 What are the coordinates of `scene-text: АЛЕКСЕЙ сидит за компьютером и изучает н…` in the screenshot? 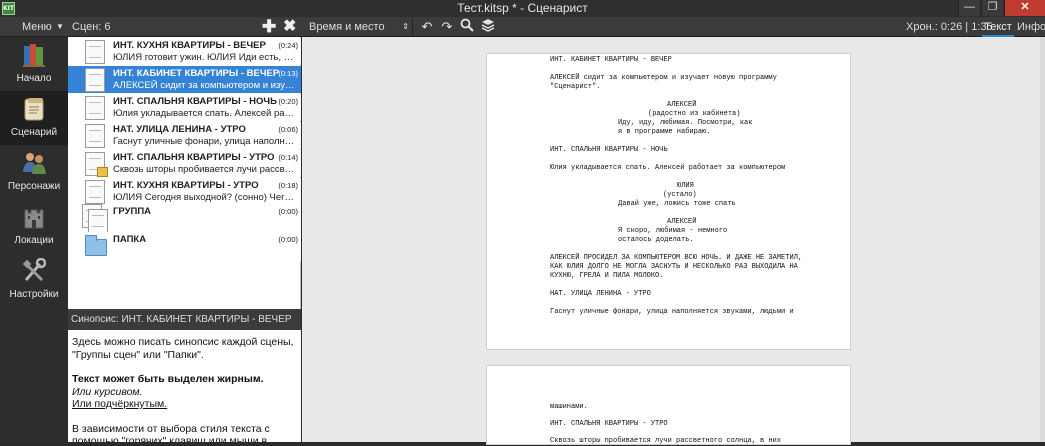 It's located at (205, 85).